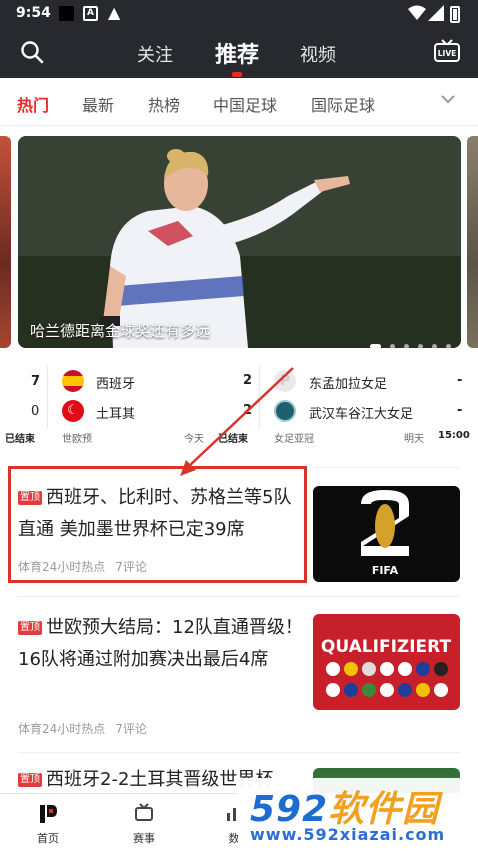 This screenshot has width=478, height=851. What do you see at coordinates (245, 104) in the screenshot?
I see `category-china-football: 中国足球` at bounding box center [245, 104].